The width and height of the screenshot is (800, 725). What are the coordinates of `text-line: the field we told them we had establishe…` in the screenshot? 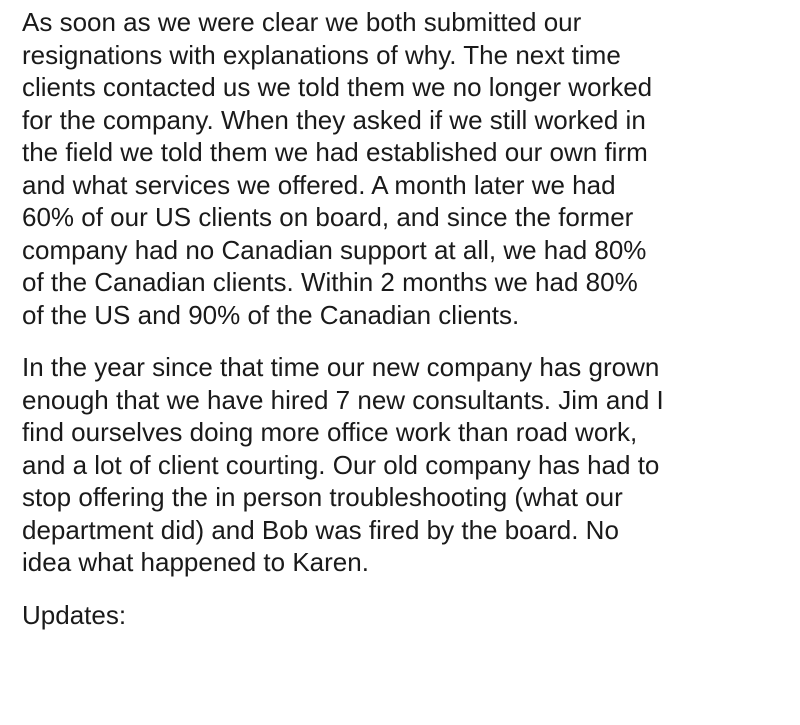 It's located at (335, 152).